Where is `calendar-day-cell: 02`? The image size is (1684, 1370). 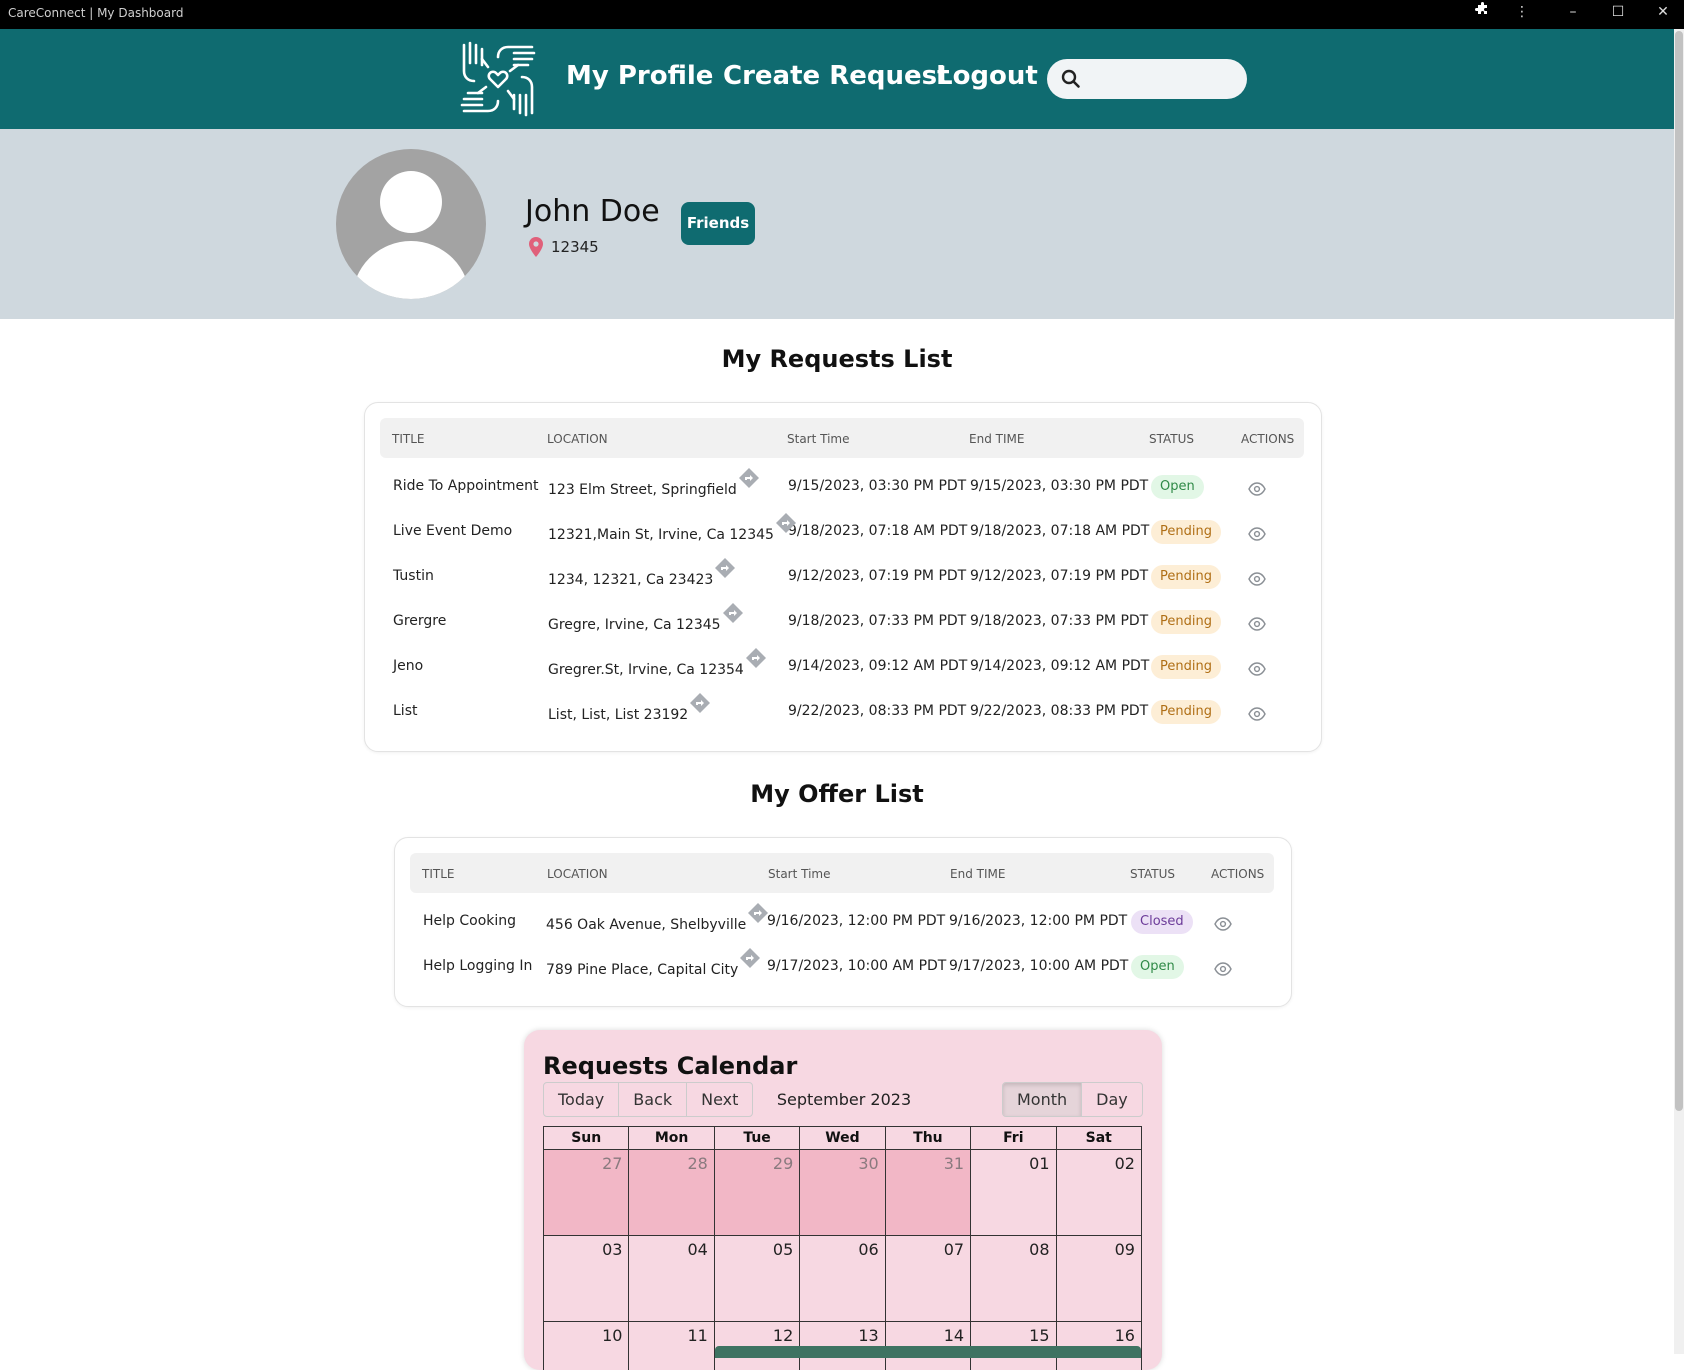
calendar-day-cell: 02 is located at coordinates (1099, 1192).